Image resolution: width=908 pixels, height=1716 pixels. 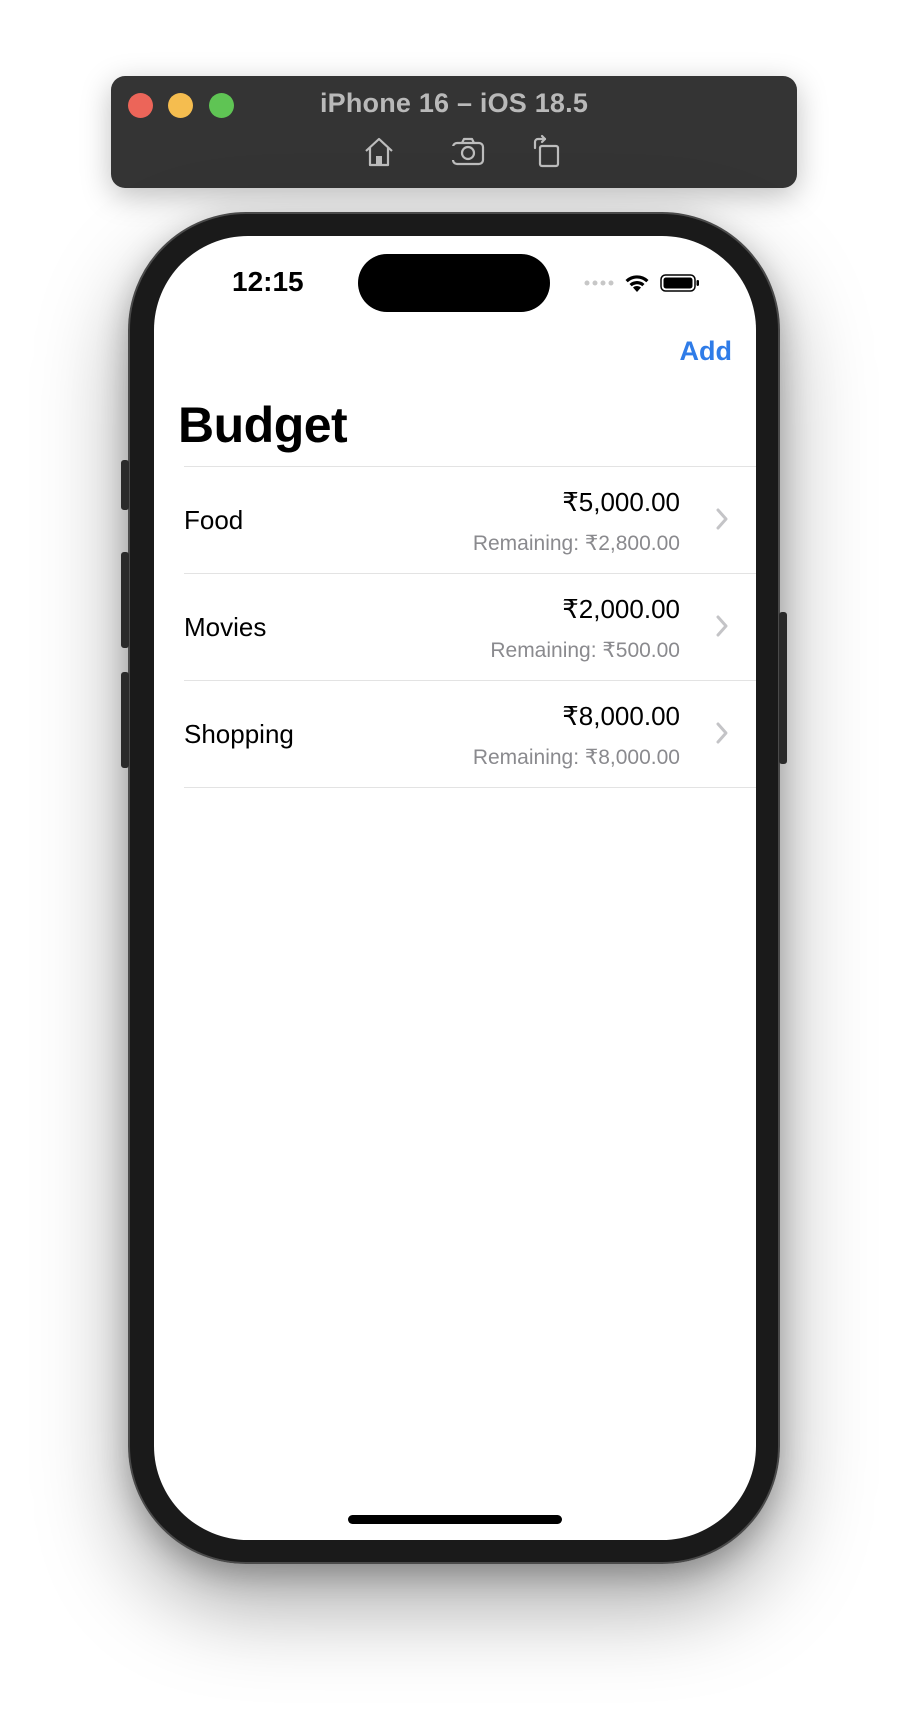 I want to click on simulator-title-bar: iPhone 16 – iOS 18.5, so click(x=454, y=132).